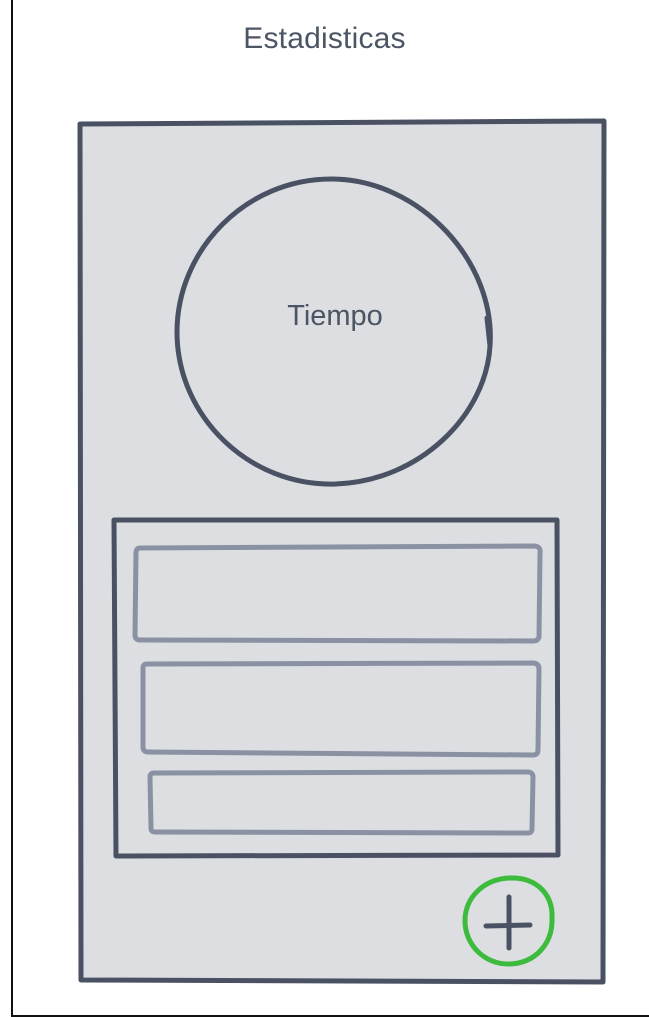 The width and height of the screenshot is (649, 1017). Describe the element at coordinates (333, 332) in the screenshot. I see `timer-widget` at that location.